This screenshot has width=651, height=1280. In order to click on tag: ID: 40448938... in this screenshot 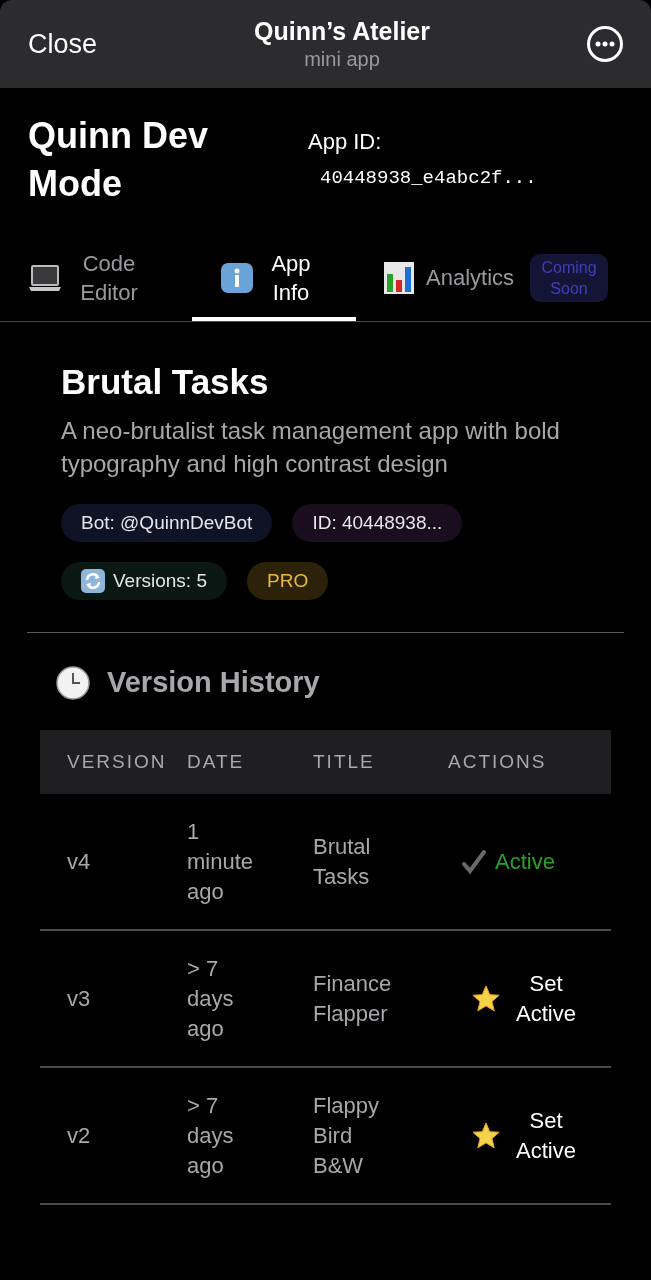, I will do `click(377, 522)`.